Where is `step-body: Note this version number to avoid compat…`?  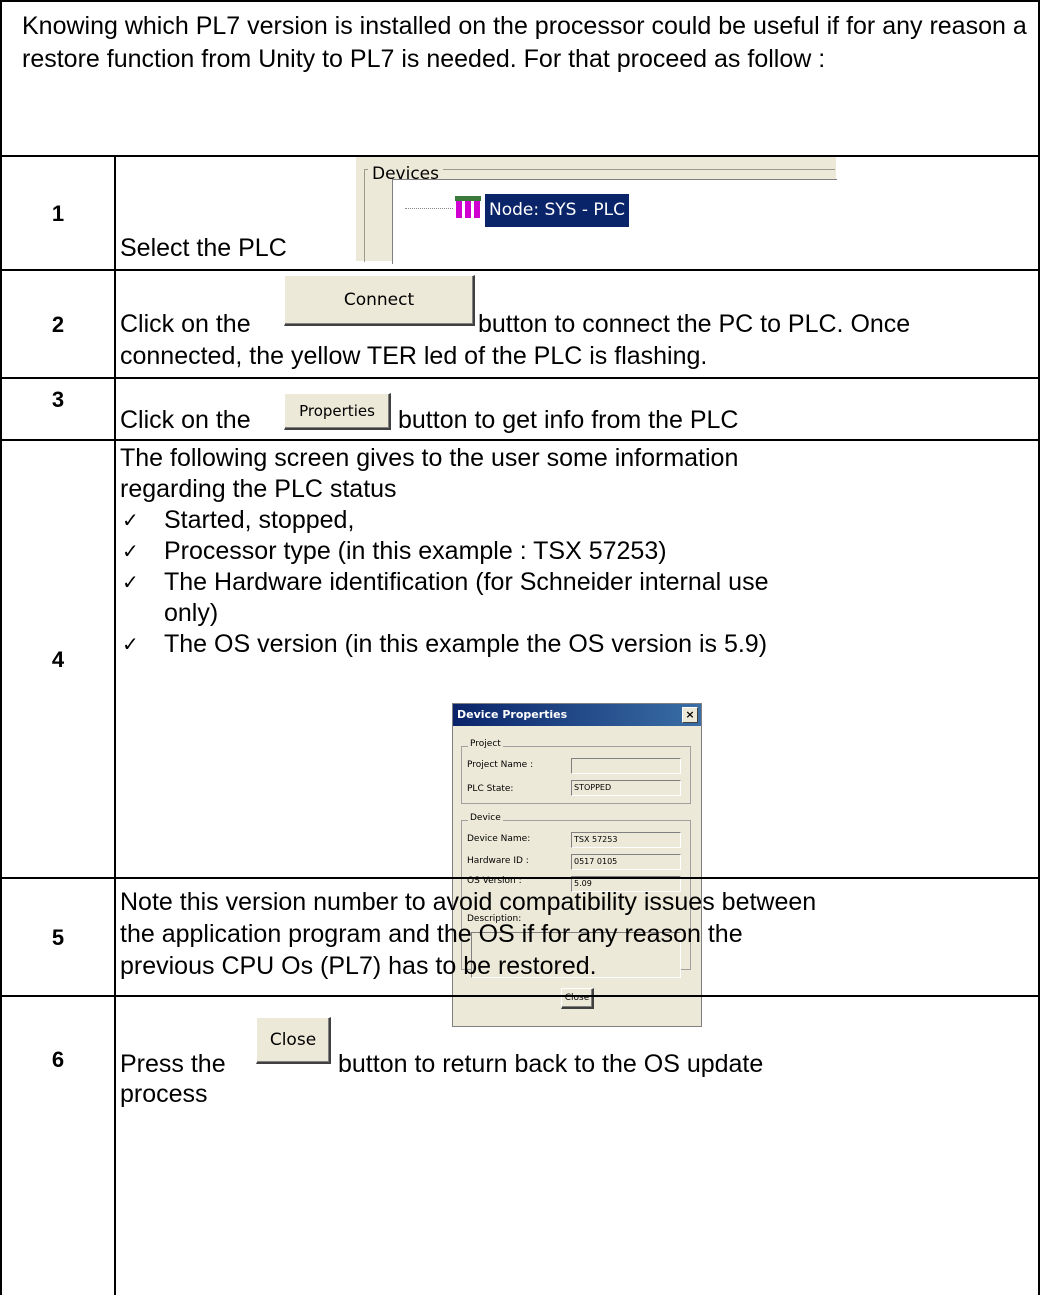 step-body: Note this version number to avoid compat… is located at coordinates (577, 938).